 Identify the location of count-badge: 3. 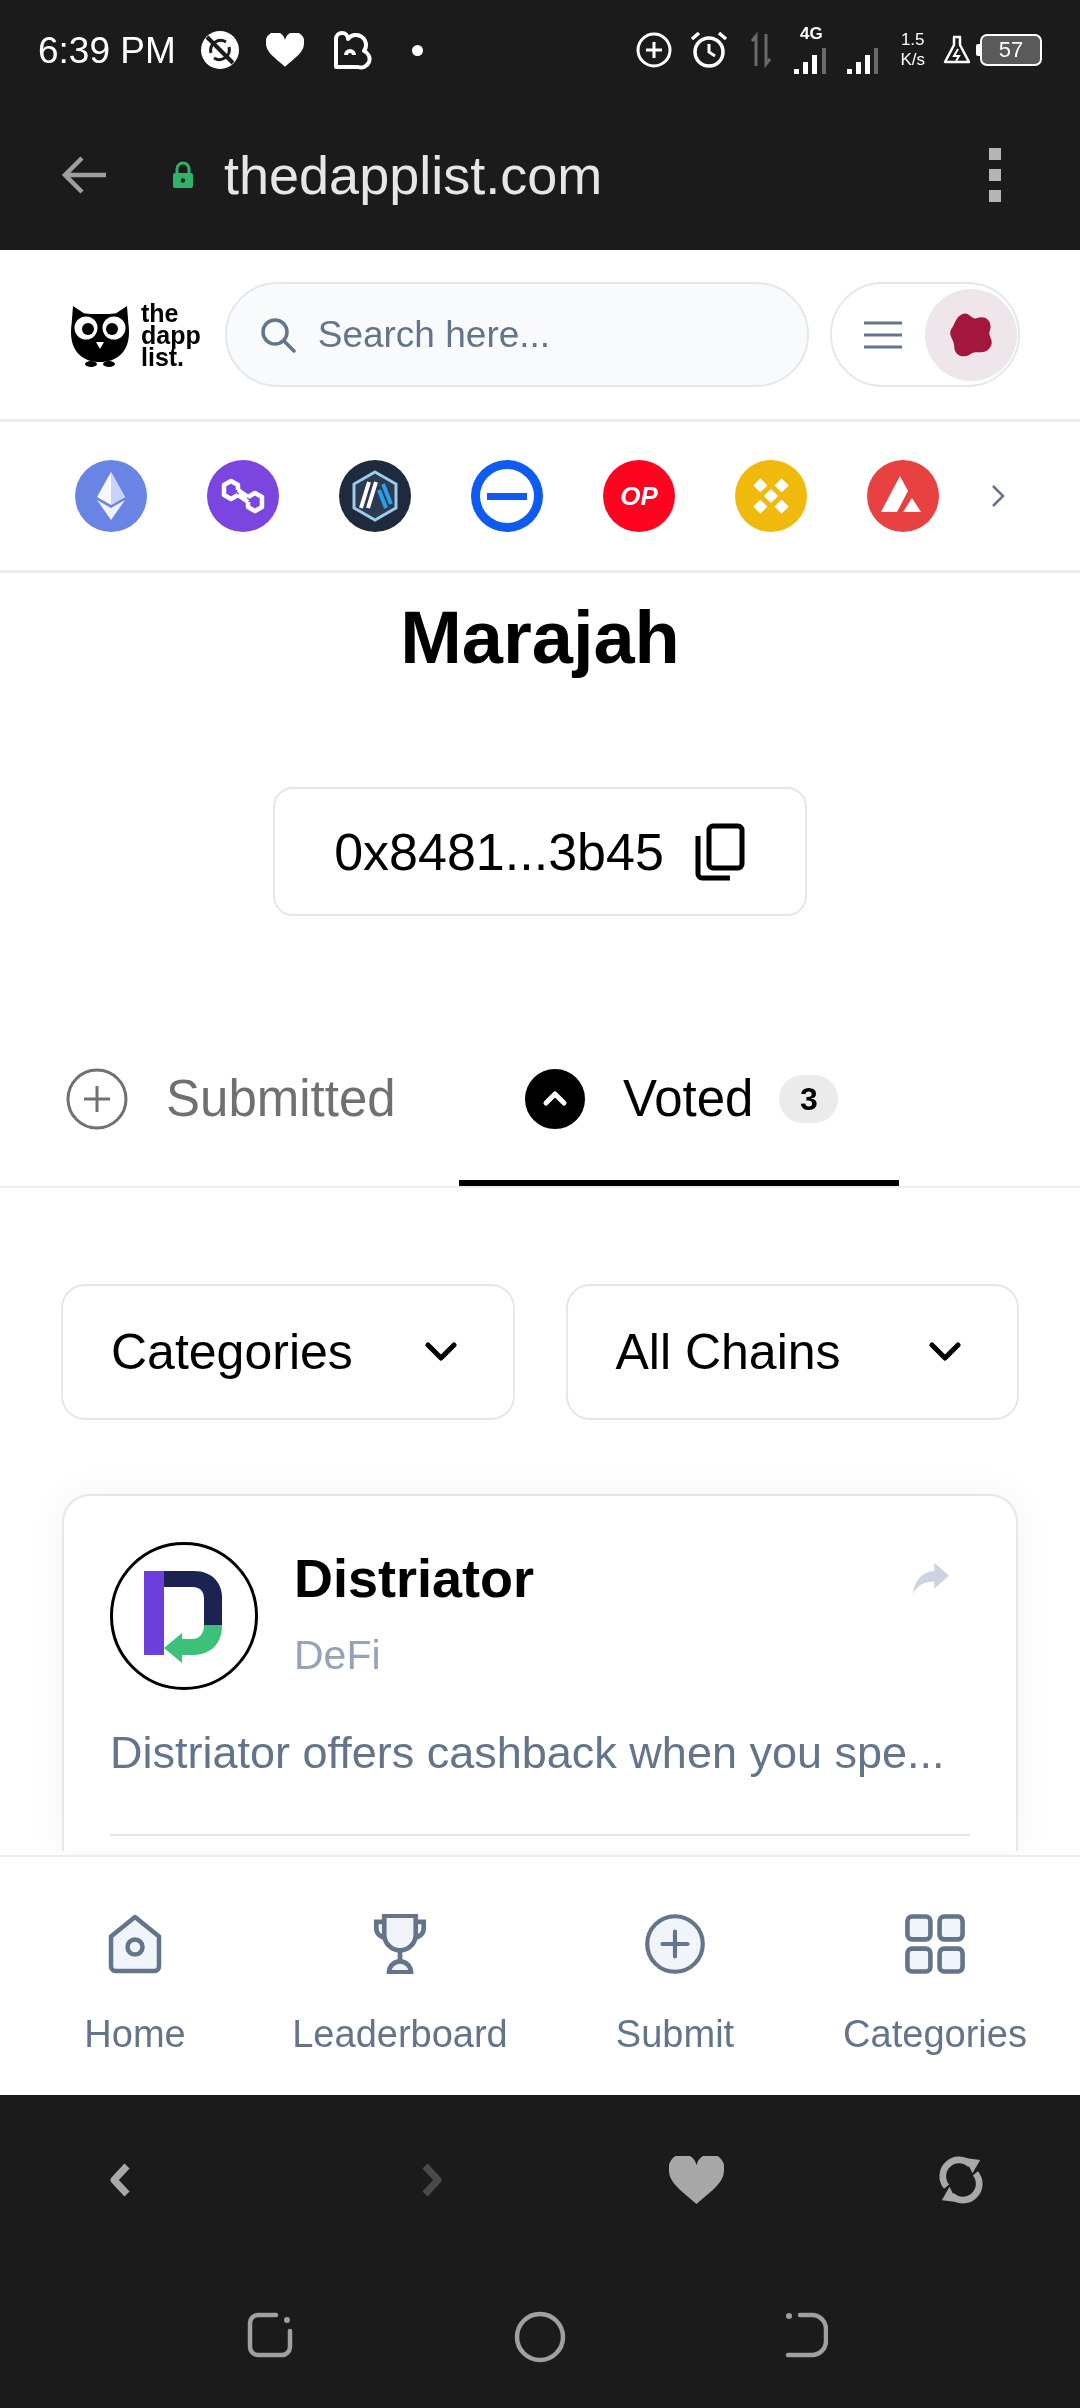
(809, 1099).